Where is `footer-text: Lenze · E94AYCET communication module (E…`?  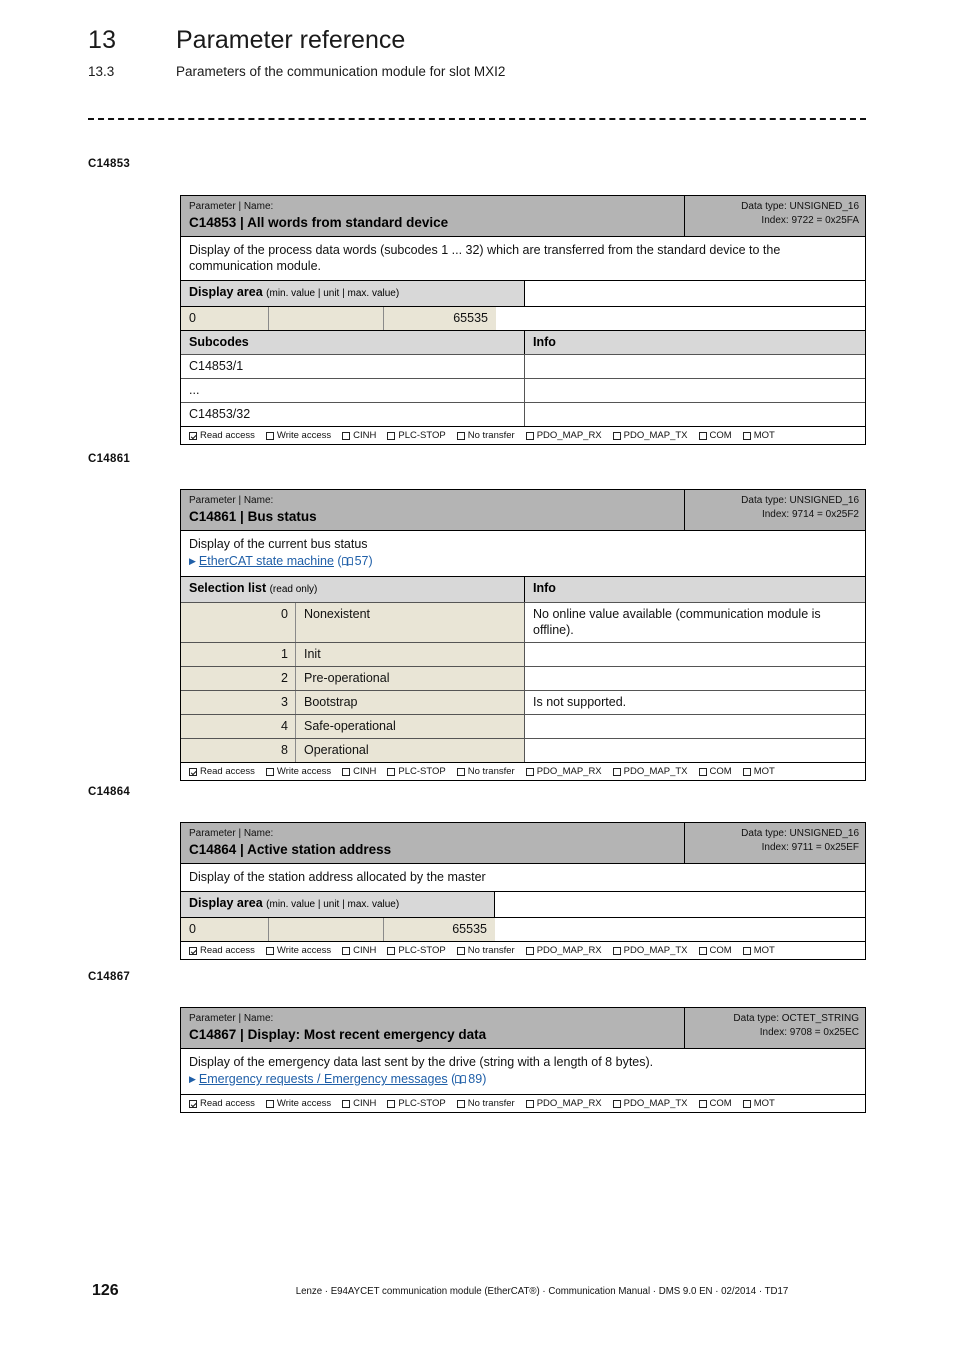
footer-text: Lenze · E94AYCET communication module (E… is located at coordinates (542, 1291).